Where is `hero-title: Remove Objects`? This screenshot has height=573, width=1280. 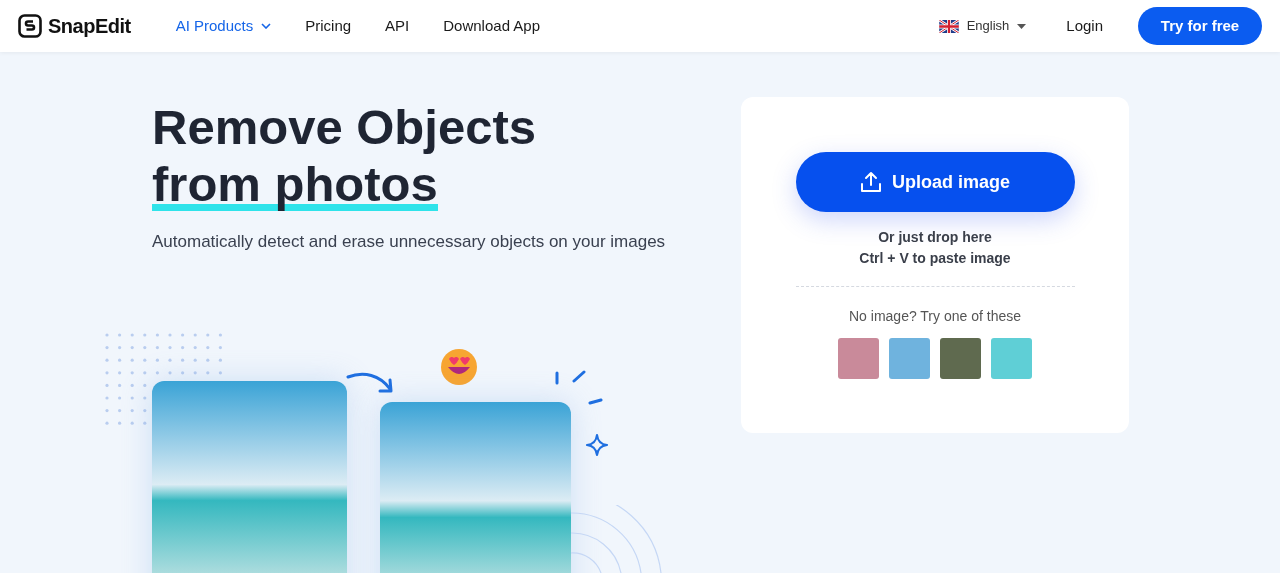
hero-title: Remove Objects is located at coordinates (344, 127).